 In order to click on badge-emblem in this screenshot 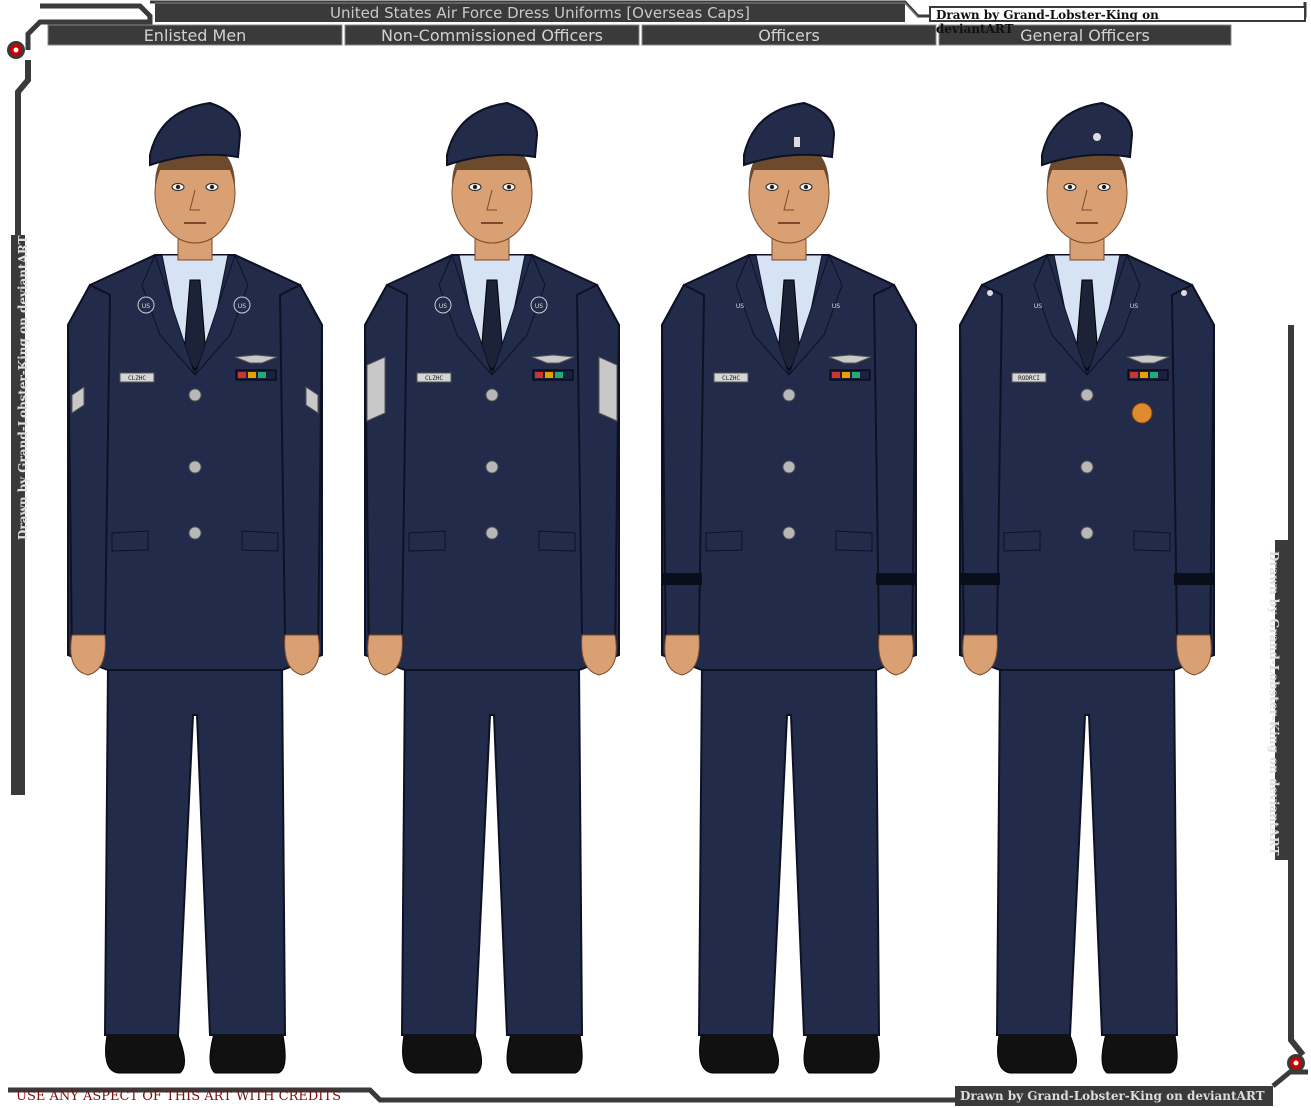, I will do `click(1142, 413)`.